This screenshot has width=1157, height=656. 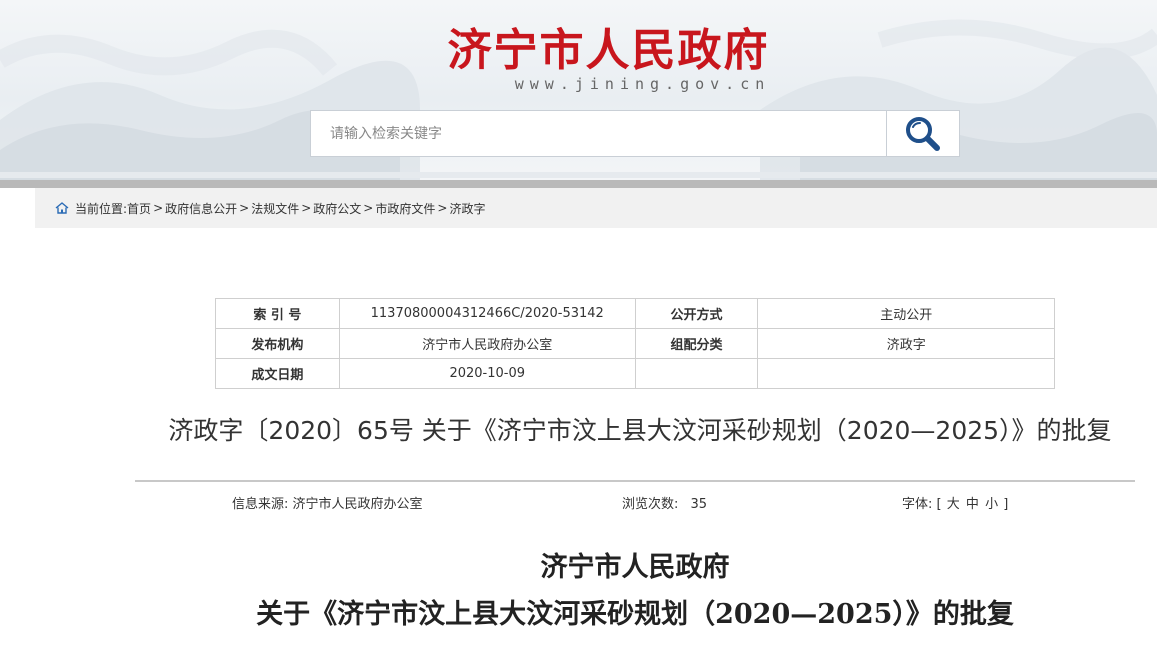 I want to click on index-label: 索 引 号, so click(x=277, y=313).